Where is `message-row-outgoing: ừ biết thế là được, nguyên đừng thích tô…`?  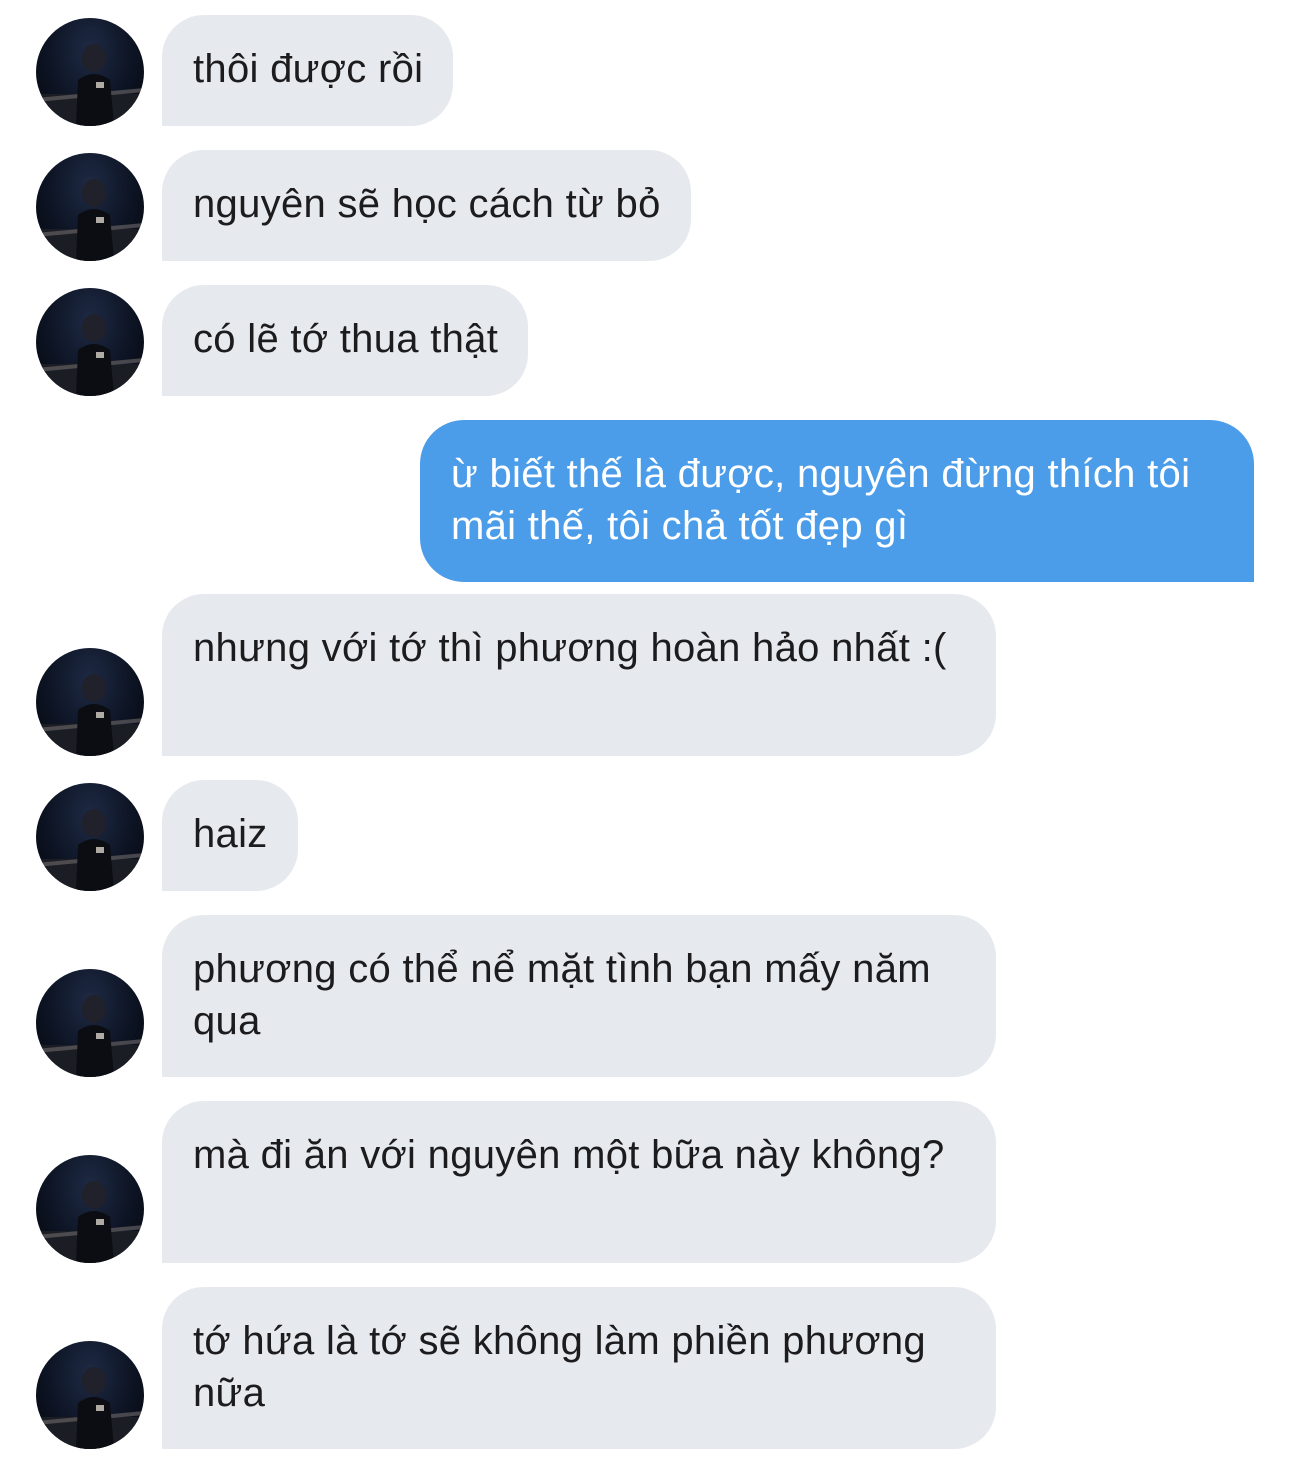
message-row-outgoing: ừ biết thế là được, nguyên đừng thích tô… is located at coordinates (645, 501).